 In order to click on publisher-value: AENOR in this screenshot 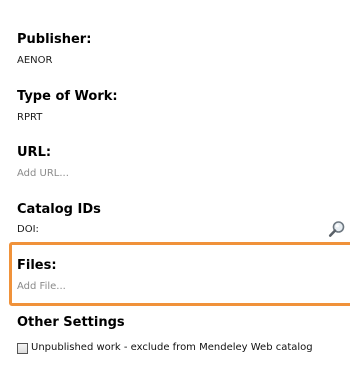, I will do `click(34, 61)`.